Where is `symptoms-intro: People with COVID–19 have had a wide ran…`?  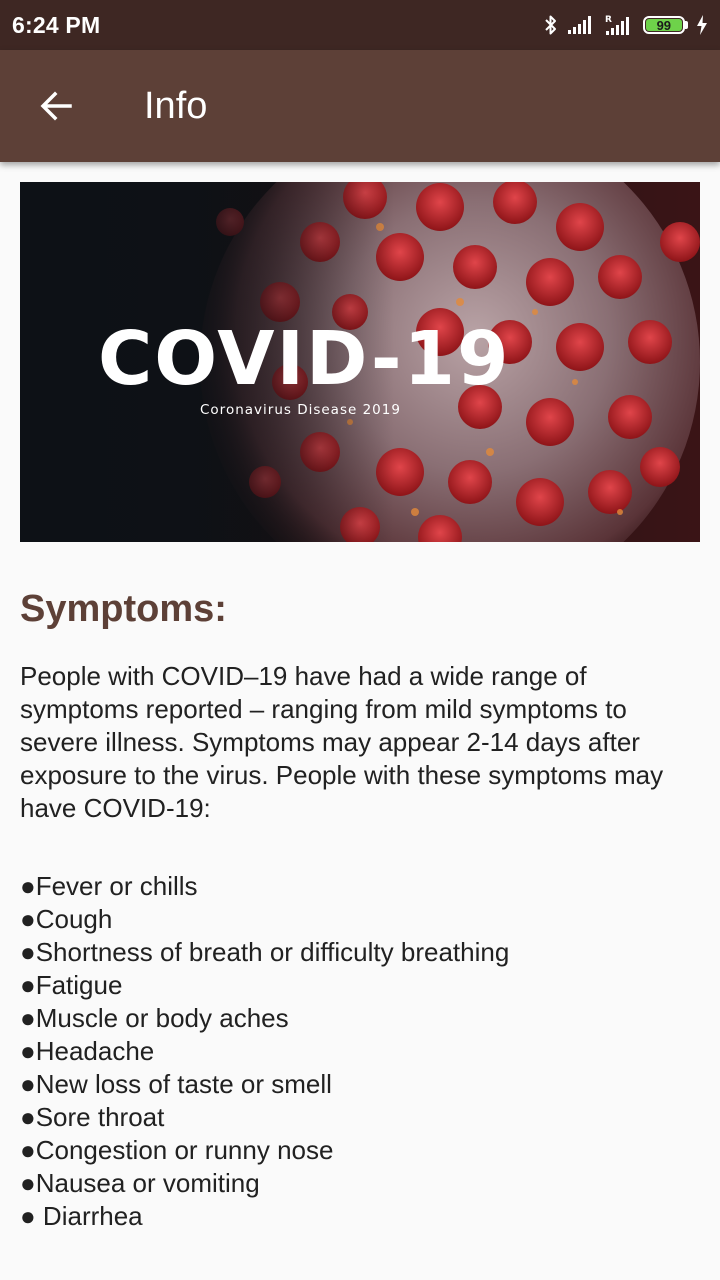
symptoms-intro: People with COVID–19 have had a wide ran… is located at coordinates (342, 742).